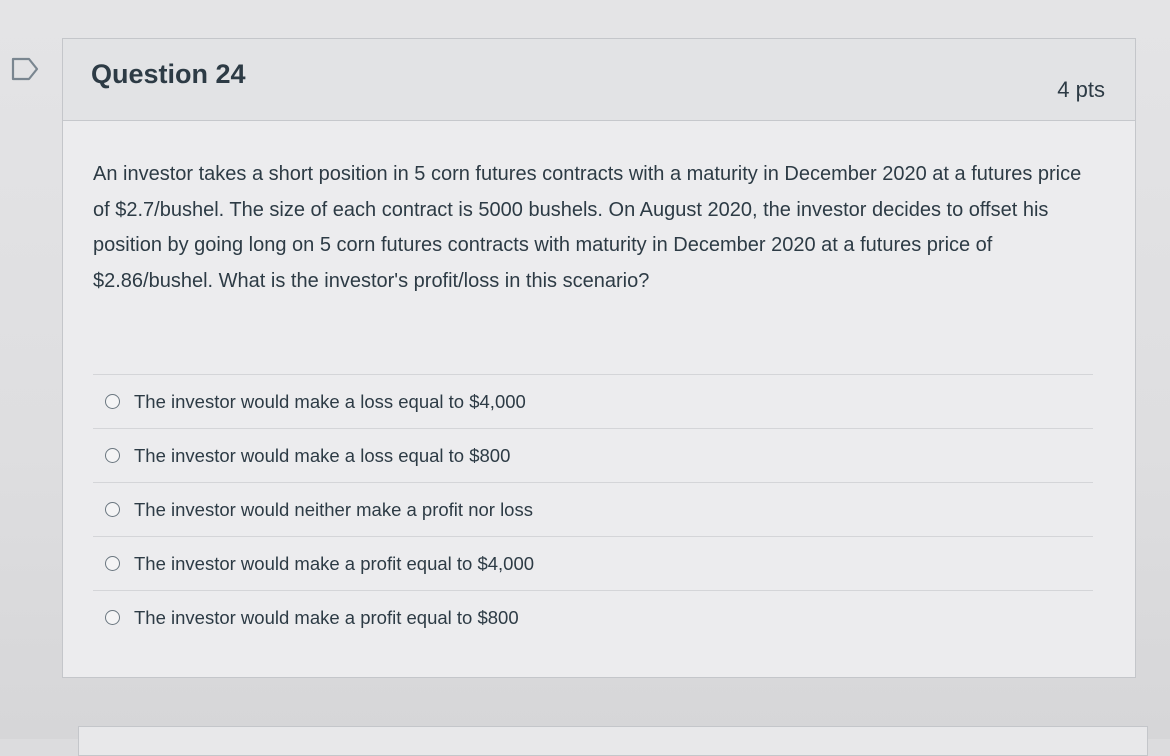 The width and height of the screenshot is (1170, 756). I want to click on question-header: Question 24 4 pts, so click(599, 80).